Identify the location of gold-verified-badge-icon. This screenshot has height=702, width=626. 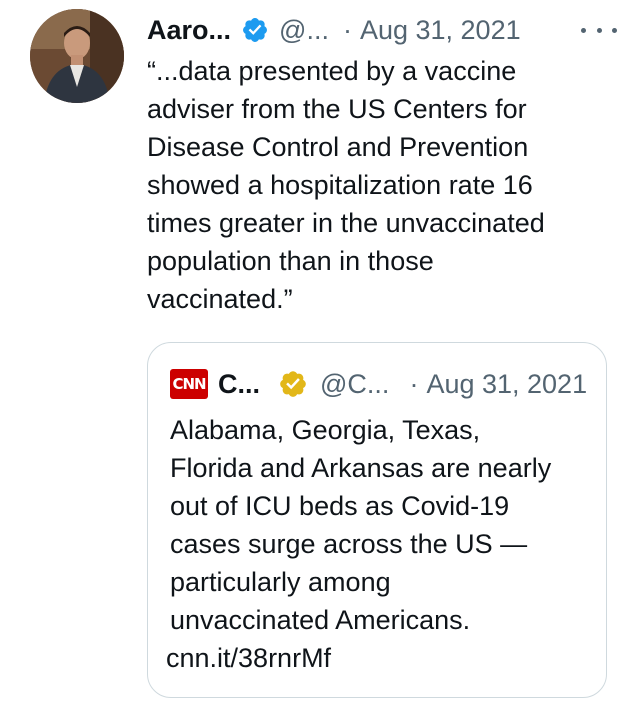
(293, 384).